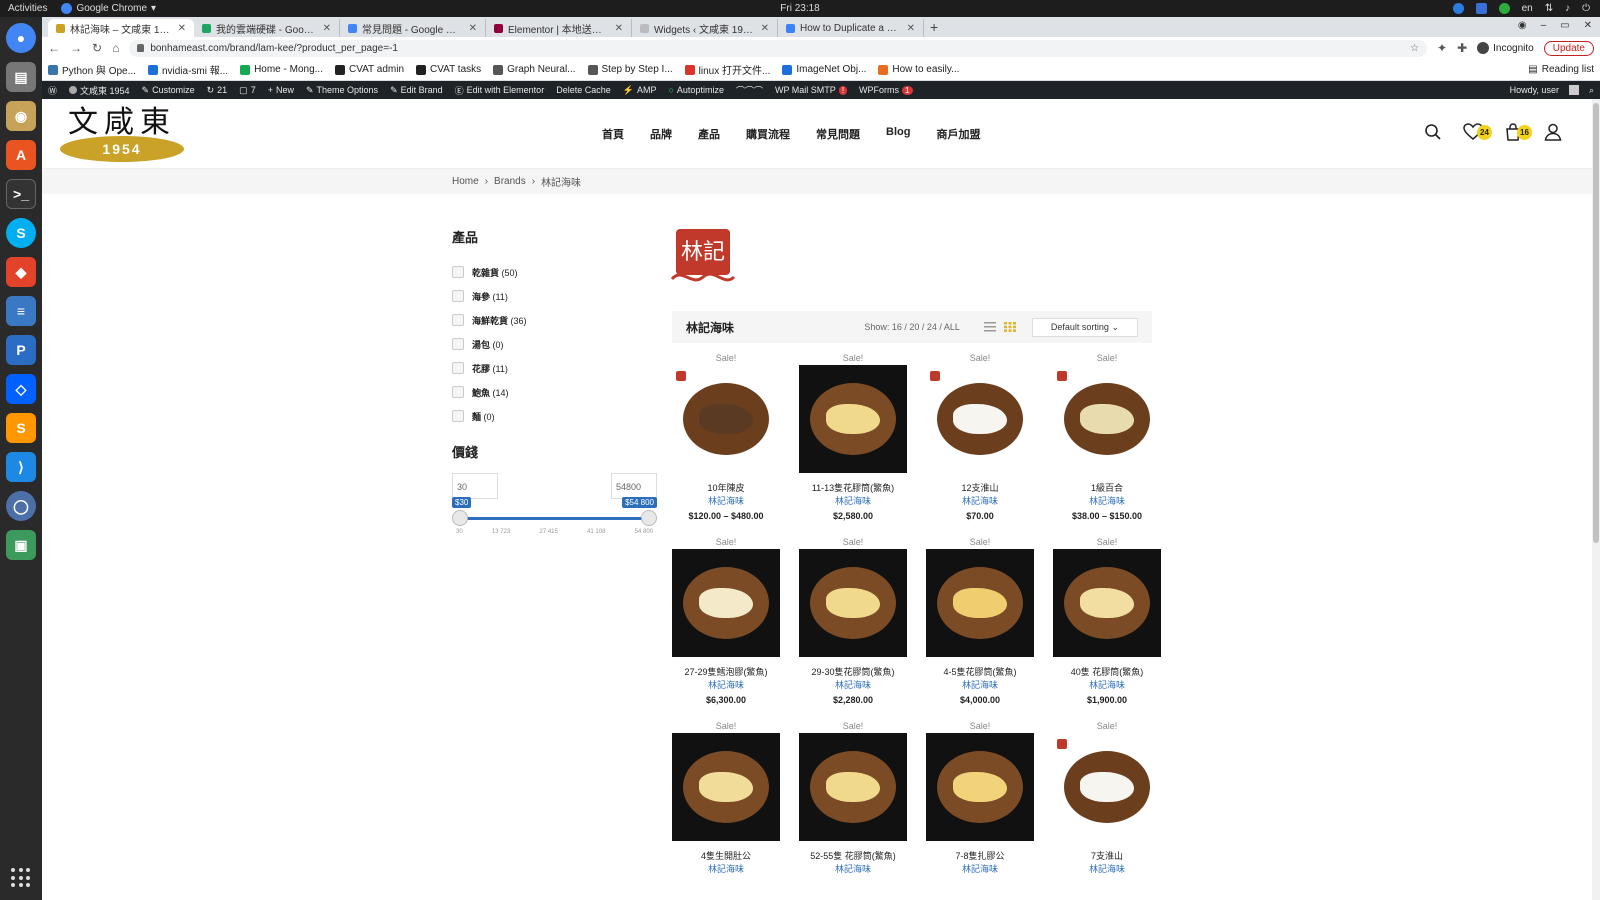 Image resolution: width=1600 pixels, height=900 pixels. What do you see at coordinates (1568, 48) in the screenshot?
I see `update-button: Update` at bounding box center [1568, 48].